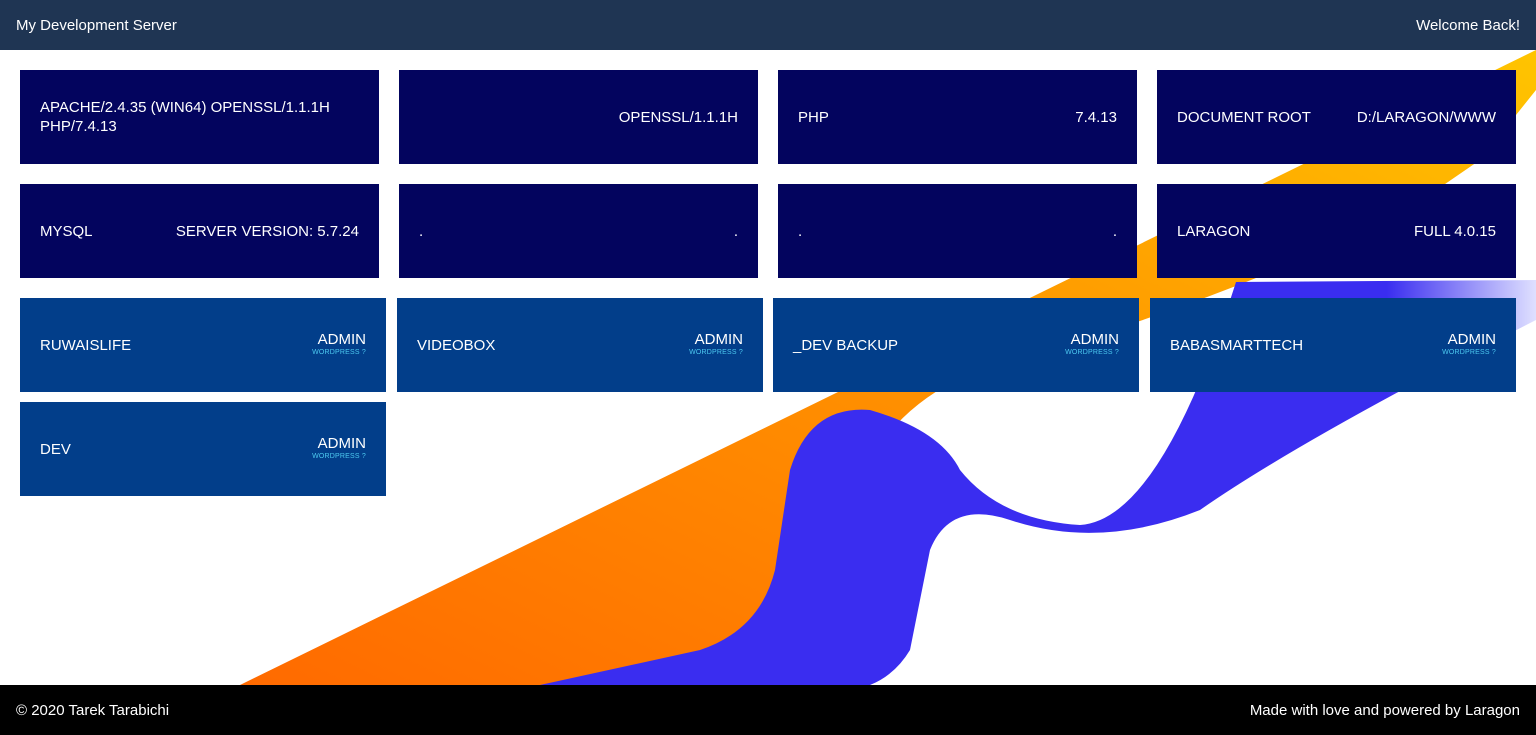 Image resolution: width=1536 pixels, height=735 pixels. Describe the element at coordinates (1333, 345) in the screenshot. I see `project-tile-babasmarttech: BABASMARTTECH ADMIN WORDPRESS ?` at that location.